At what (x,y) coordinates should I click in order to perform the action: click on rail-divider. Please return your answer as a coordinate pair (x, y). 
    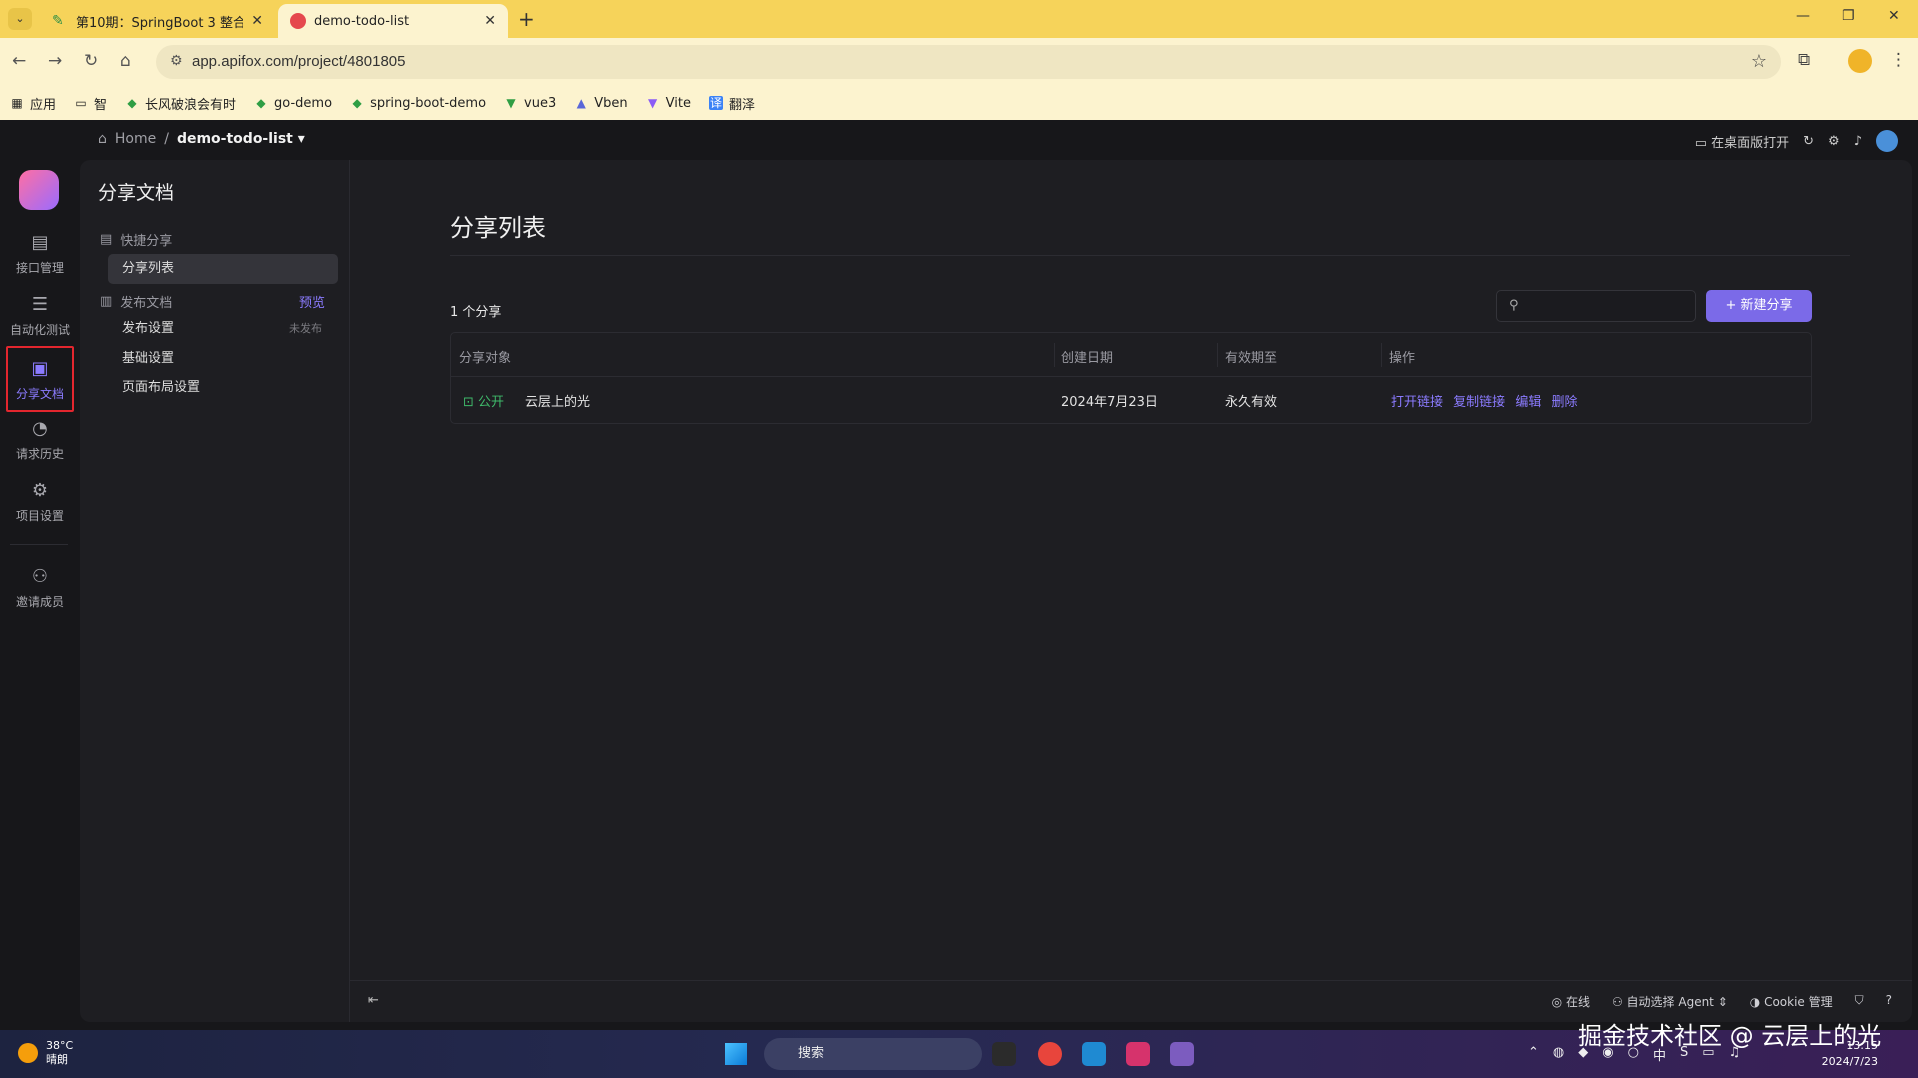
    Looking at the image, I should click on (39, 544).